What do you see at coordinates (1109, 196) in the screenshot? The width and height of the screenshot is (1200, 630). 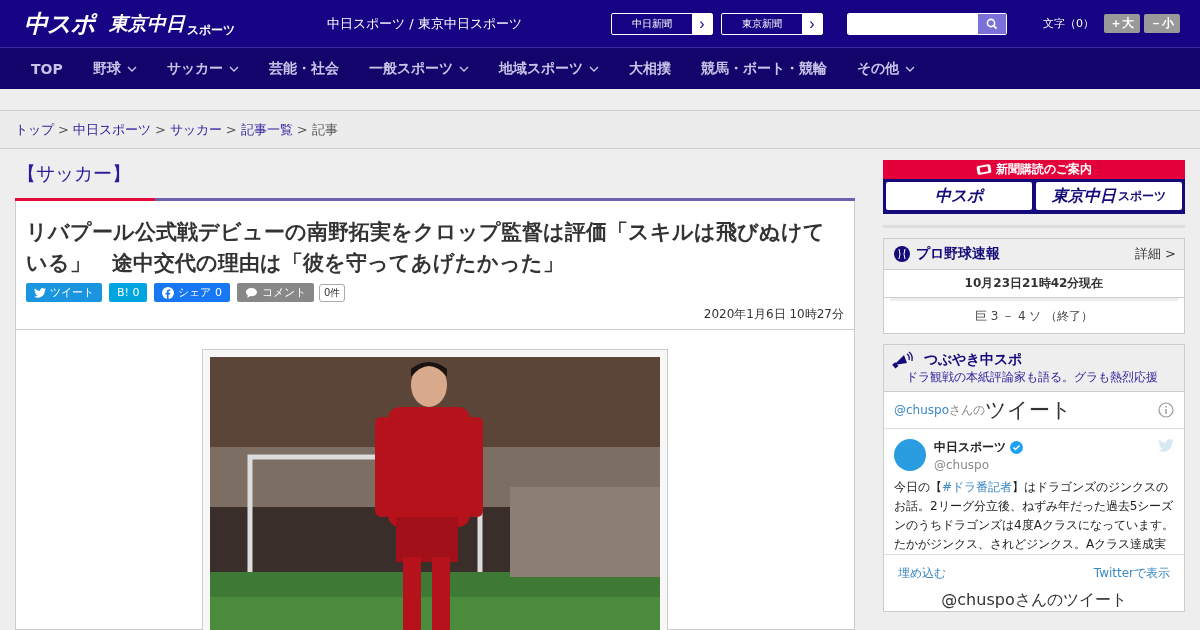 I see `newspaper-logo: 東京中日スポーツ` at bounding box center [1109, 196].